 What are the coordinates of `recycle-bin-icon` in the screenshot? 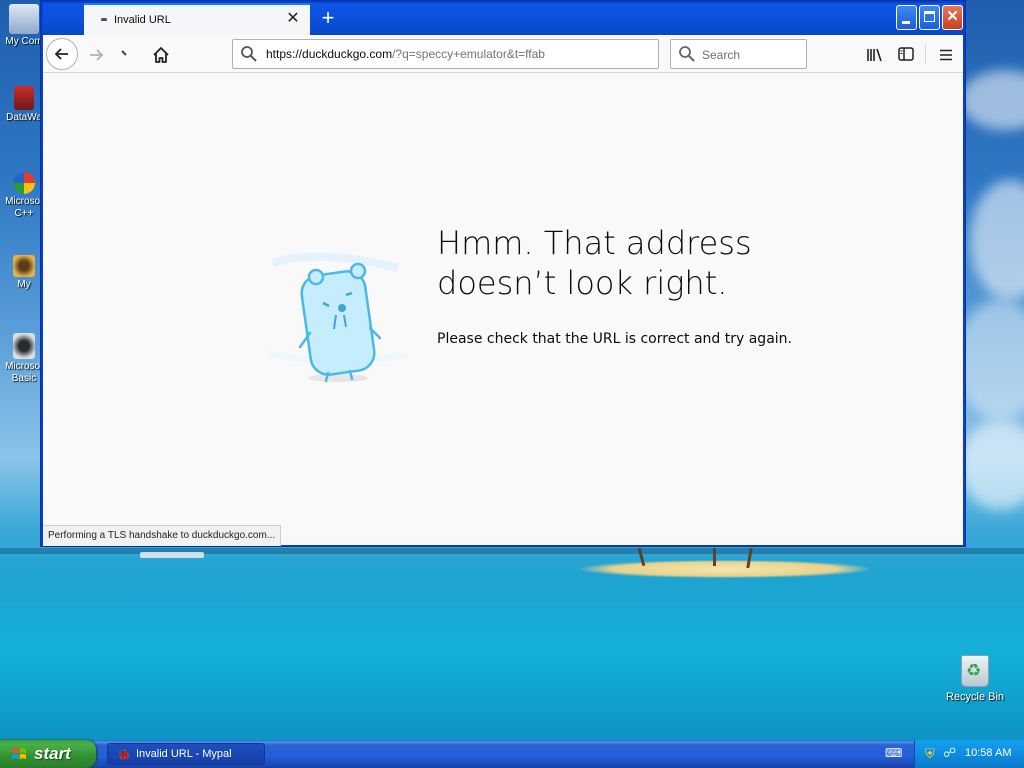 It's located at (975, 671).